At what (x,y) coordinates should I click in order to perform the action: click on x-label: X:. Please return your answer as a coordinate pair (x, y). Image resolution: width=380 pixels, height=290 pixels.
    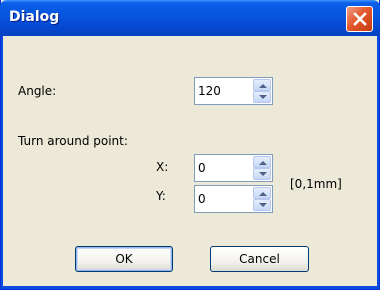
    Looking at the image, I should click on (162, 167).